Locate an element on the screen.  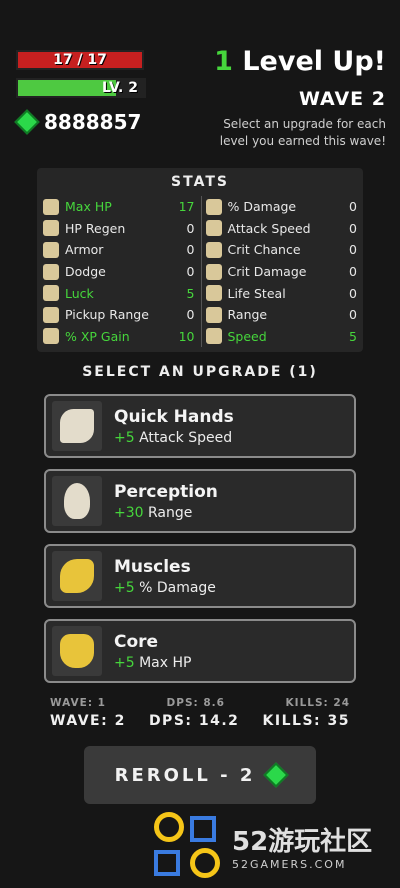
stat-label: Pickup Range is located at coordinates (107, 315).